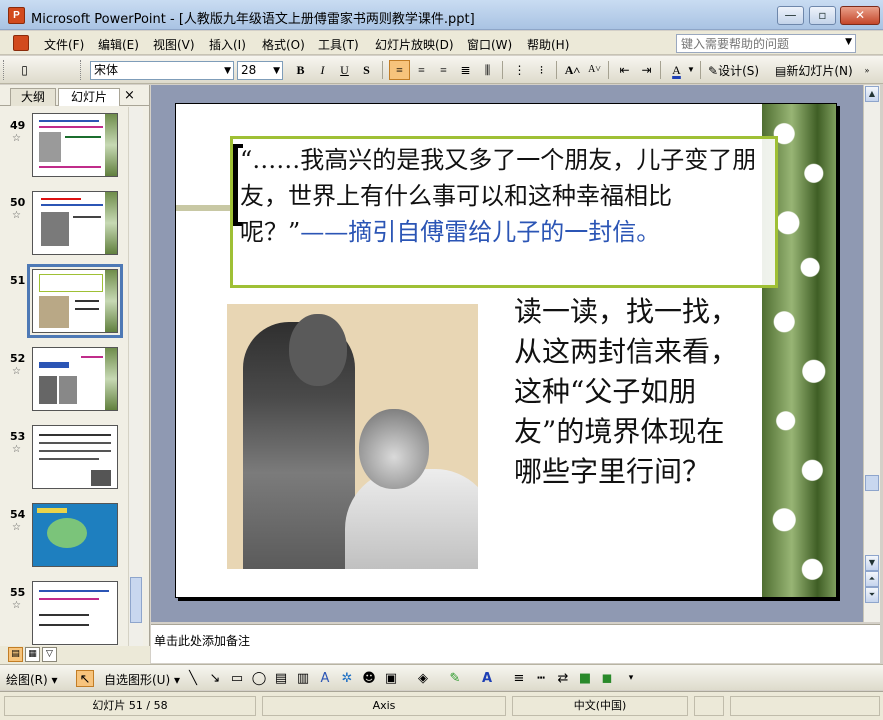 This screenshot has width=883, height=720. What do you see at coordinates (129, 95) in the screenshot?
I see `close-icon: ×` at bounding box center [129, 95].